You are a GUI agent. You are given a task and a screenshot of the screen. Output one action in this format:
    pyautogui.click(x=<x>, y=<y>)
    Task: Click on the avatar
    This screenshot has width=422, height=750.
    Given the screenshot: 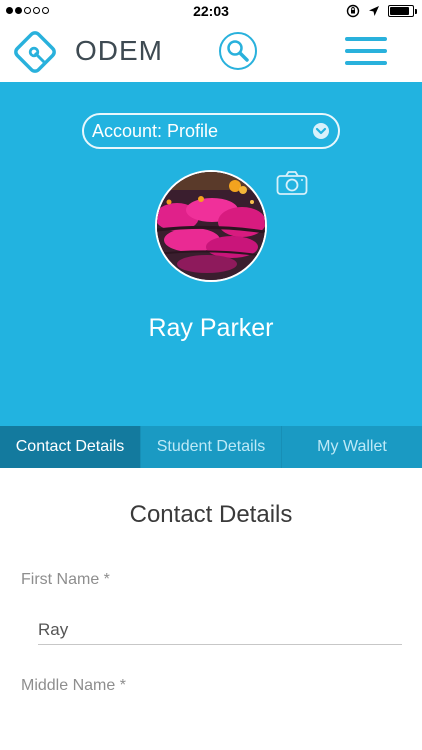 What is the action you would take?
    pyautogui.click(x=211, y=226)
    